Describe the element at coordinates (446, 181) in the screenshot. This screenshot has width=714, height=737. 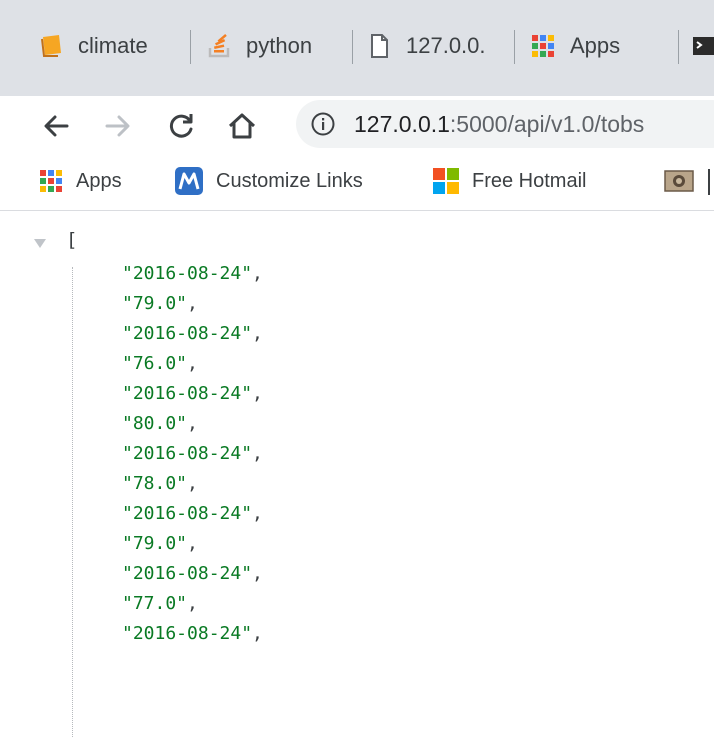
I see `windows-logo-icon` at that location.